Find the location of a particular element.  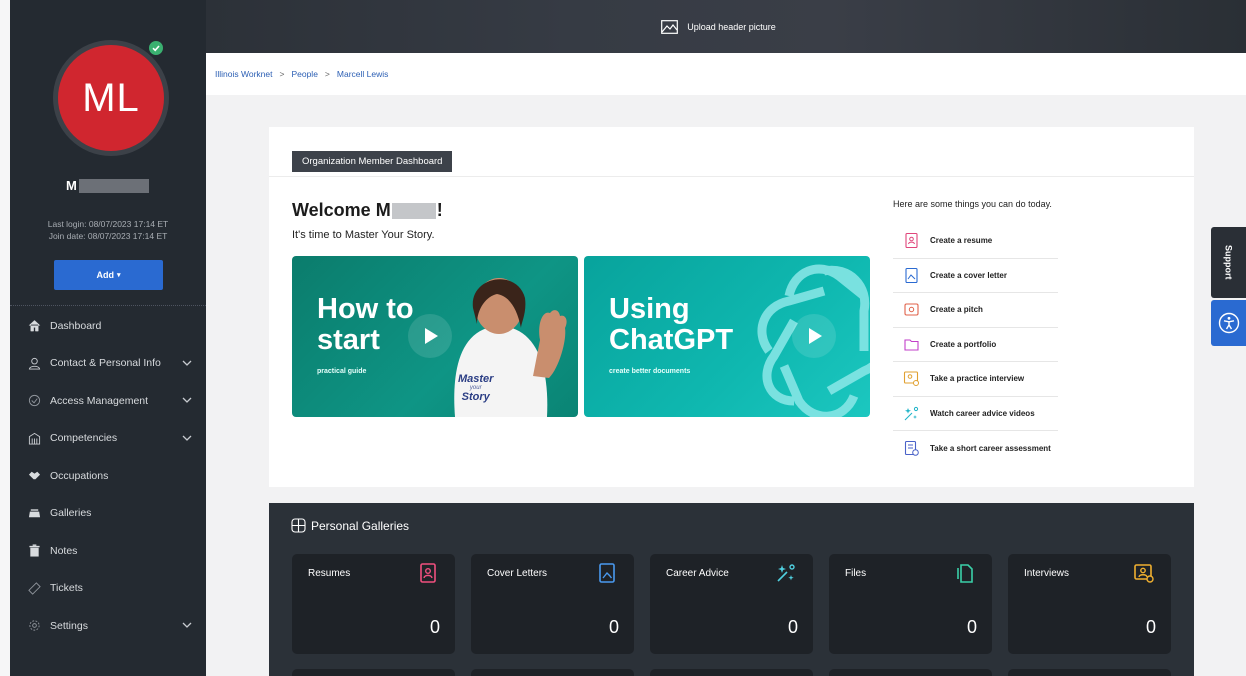

add-button: Add ▾ is located at coordinates (108, 275).